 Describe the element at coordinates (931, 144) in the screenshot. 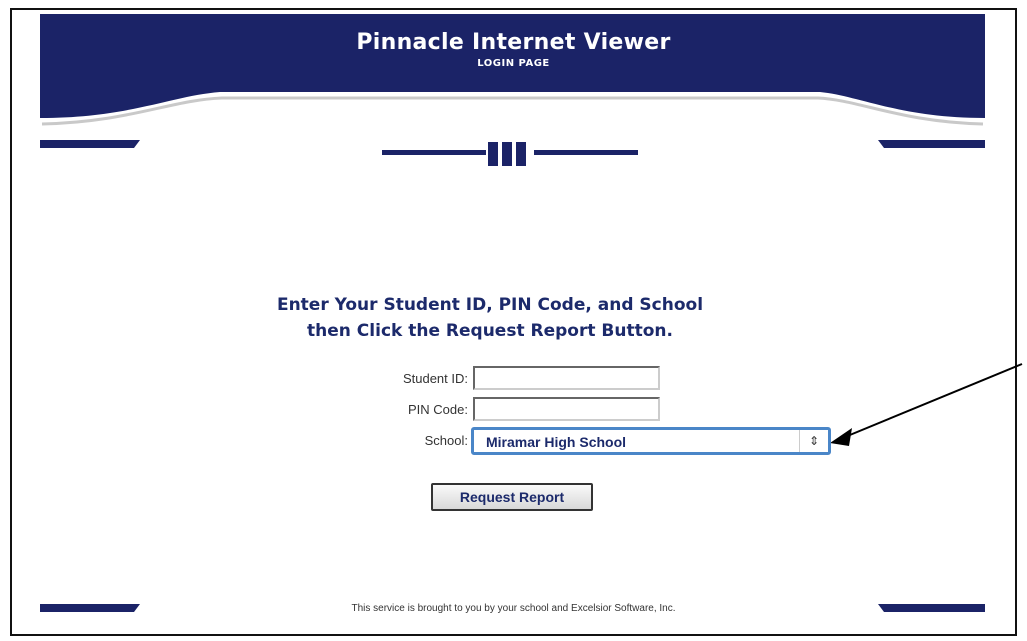

I see `right-accent-bar` at that location.